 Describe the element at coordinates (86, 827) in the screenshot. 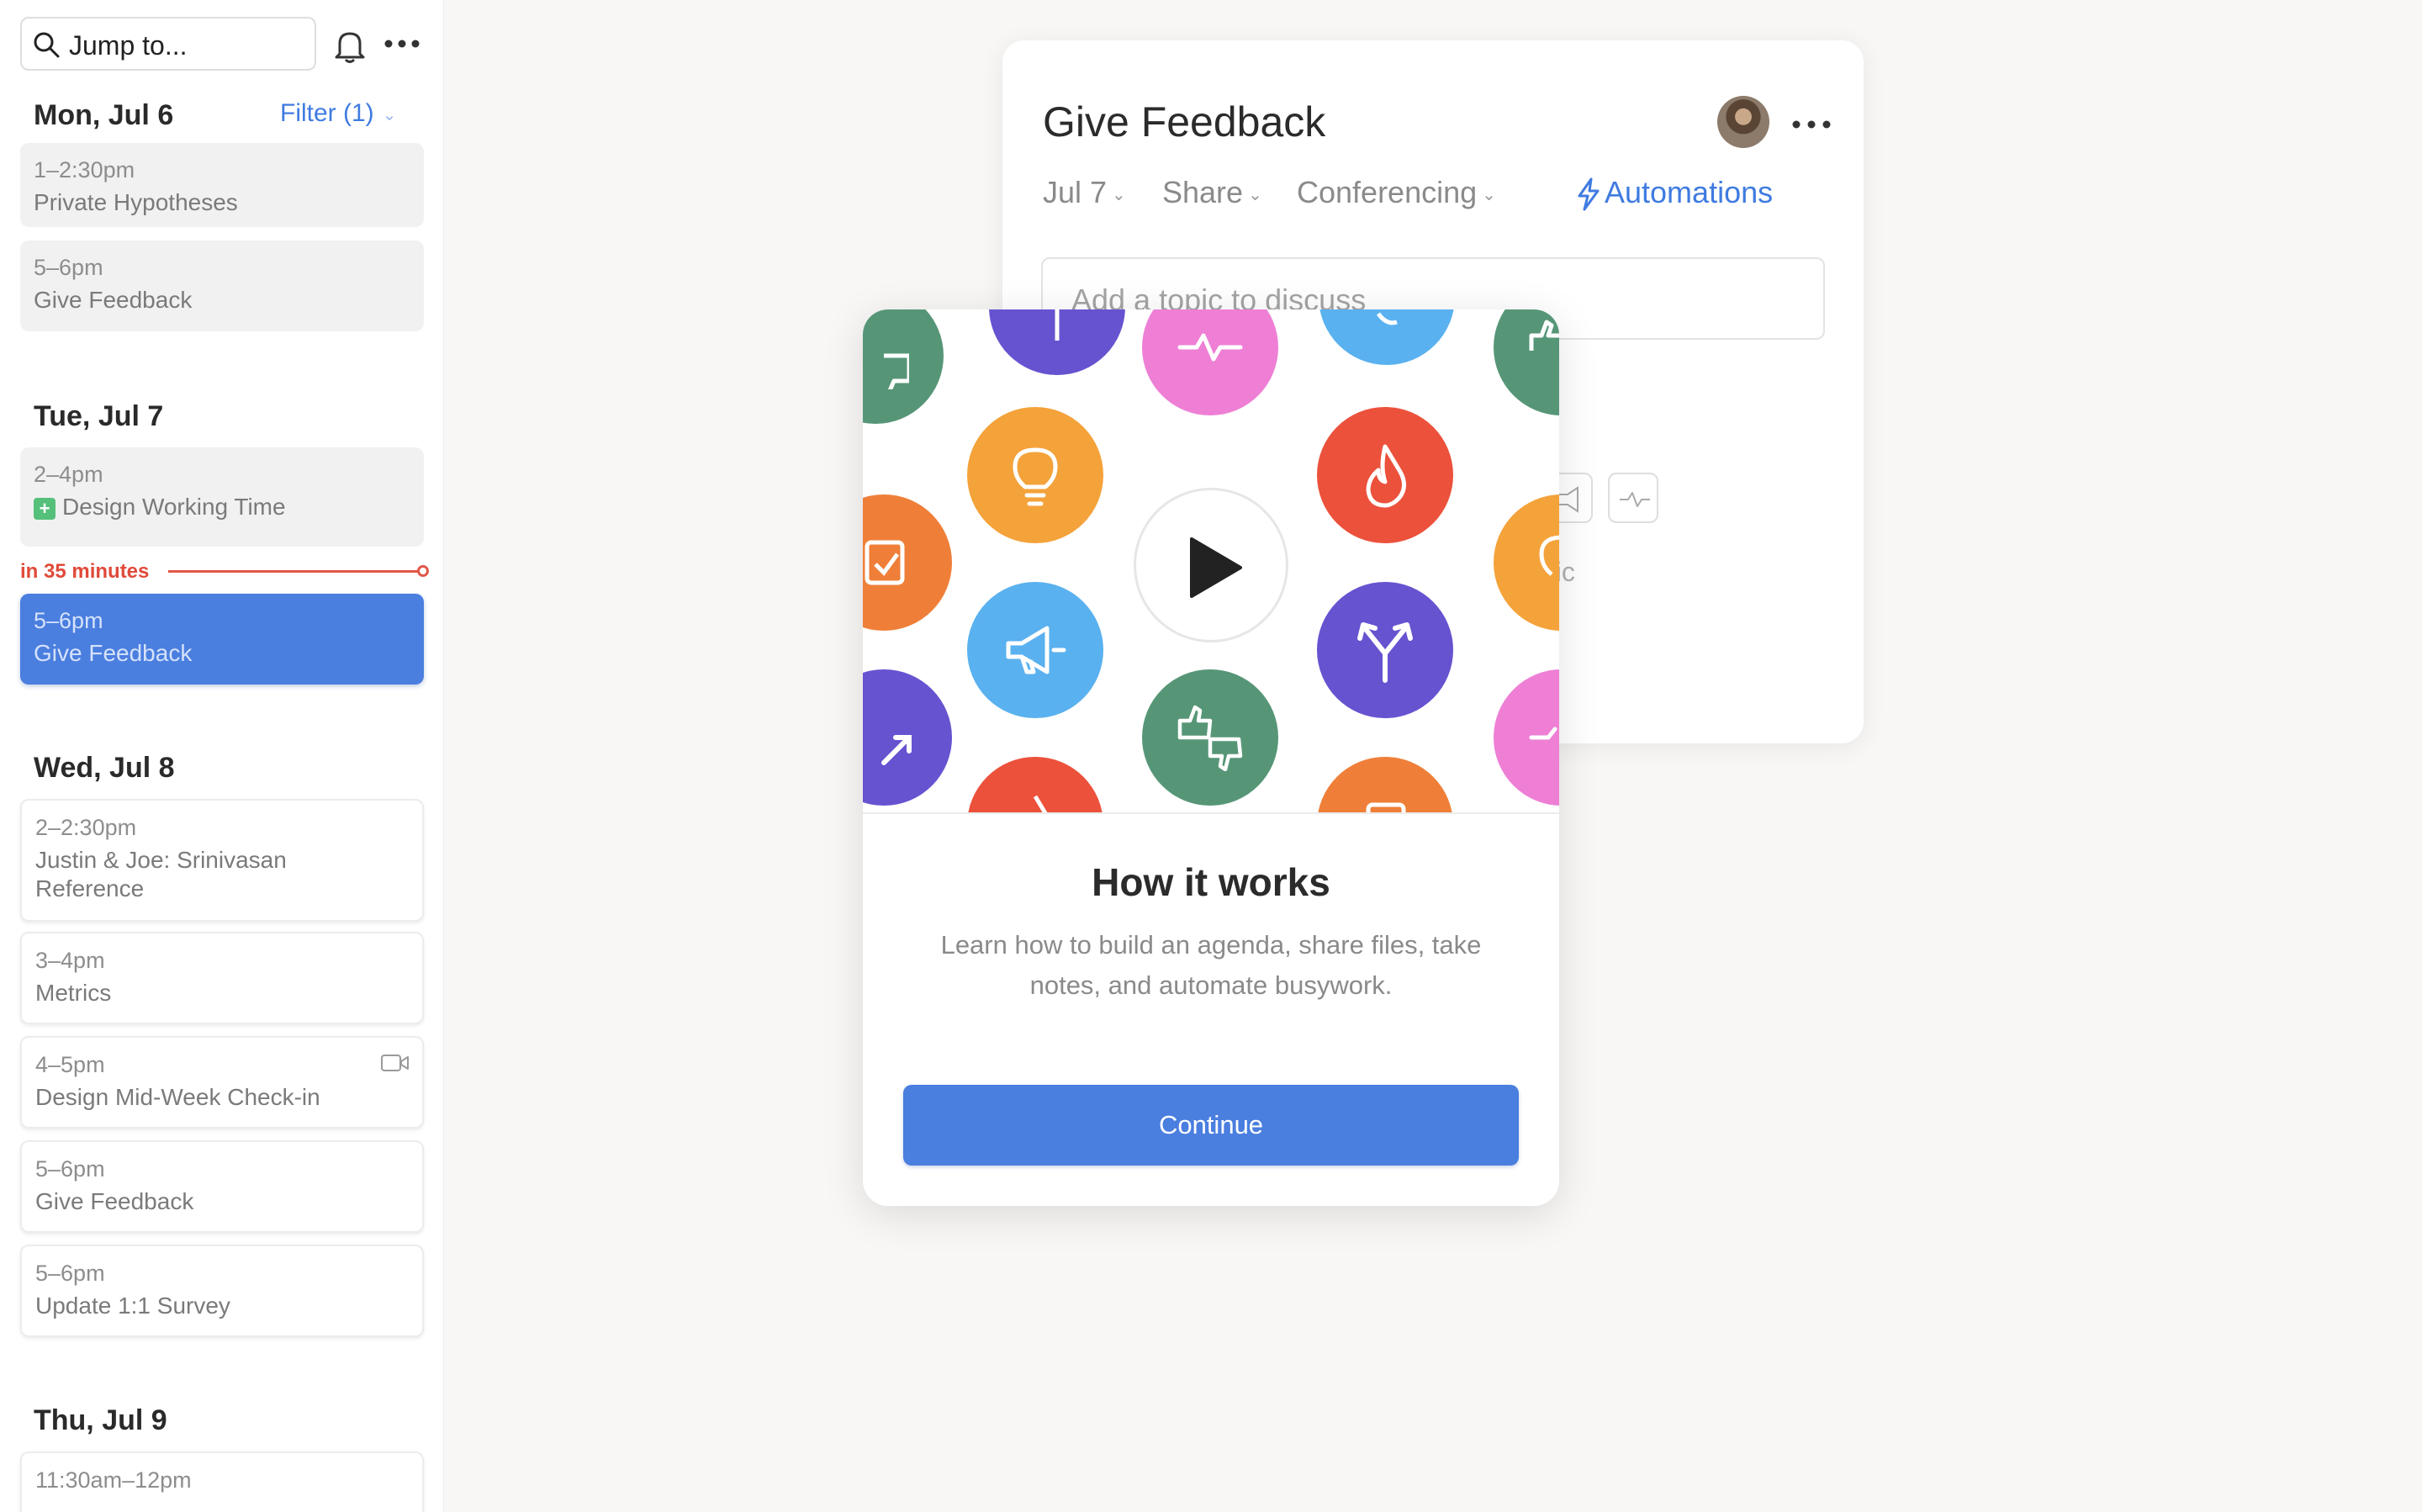

I see `event-time: 2–2:30pm` at that location.